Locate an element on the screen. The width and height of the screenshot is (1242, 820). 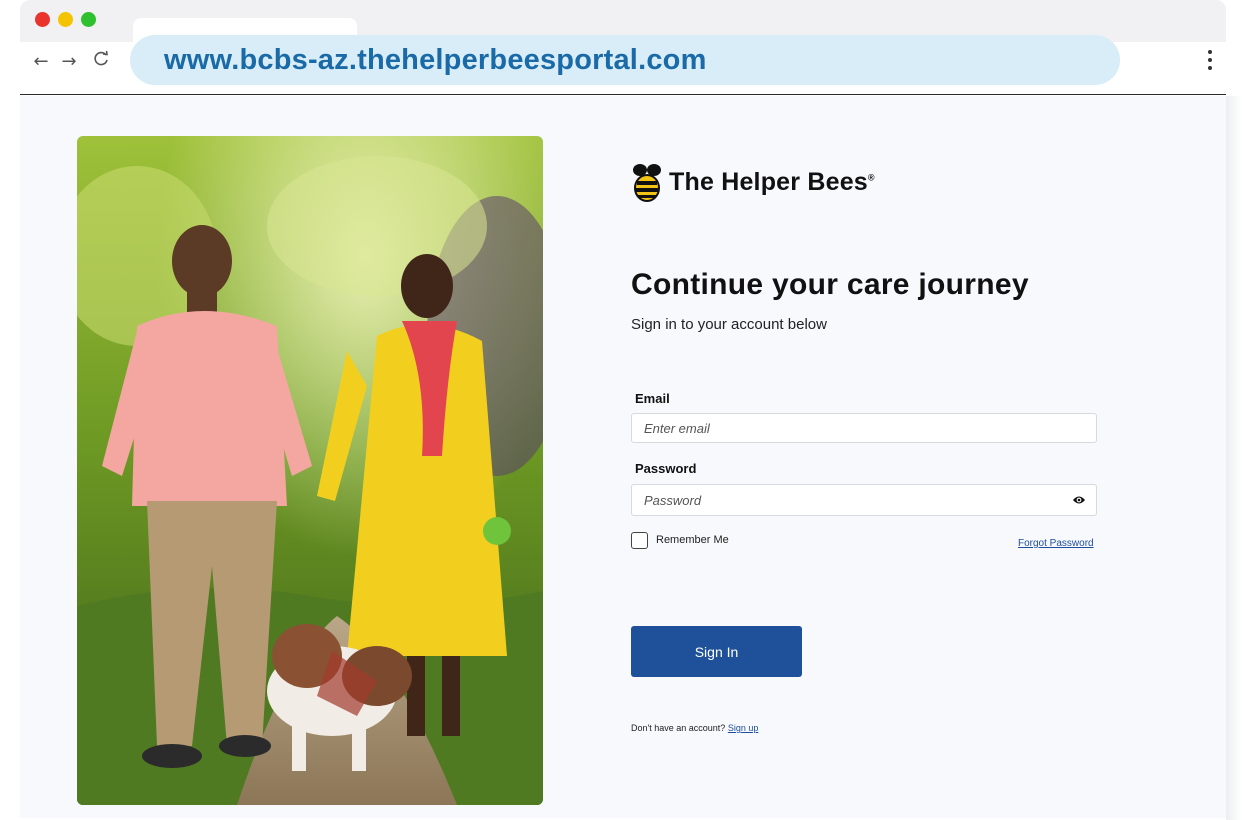
address-bar: www.bcbs-az.thehelperbeesportal.com is located at coordinates (625, 60).